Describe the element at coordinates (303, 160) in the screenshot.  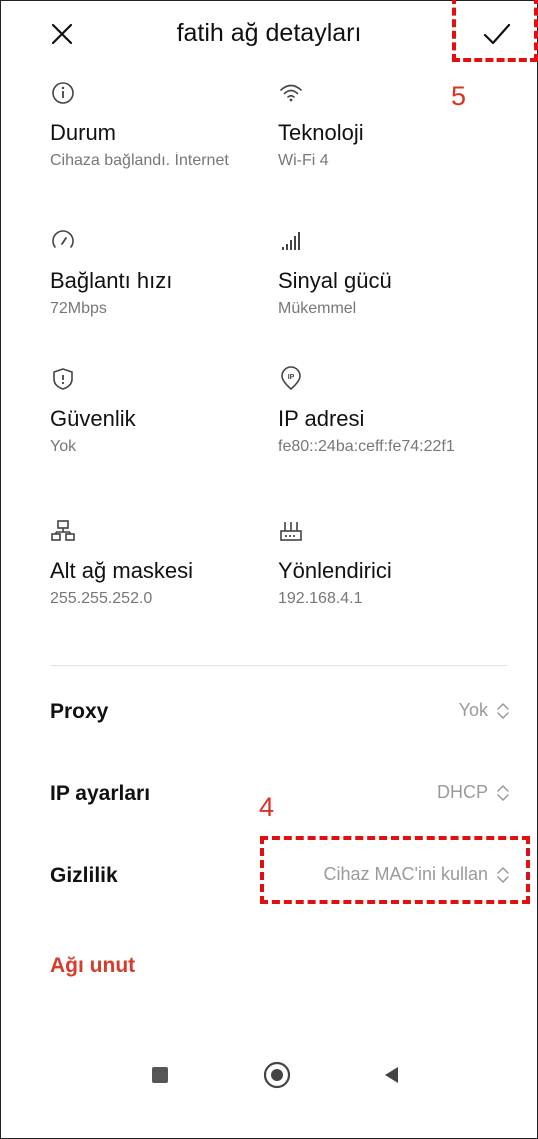
I see `detail-value: Wi-Fi 4` at that location.